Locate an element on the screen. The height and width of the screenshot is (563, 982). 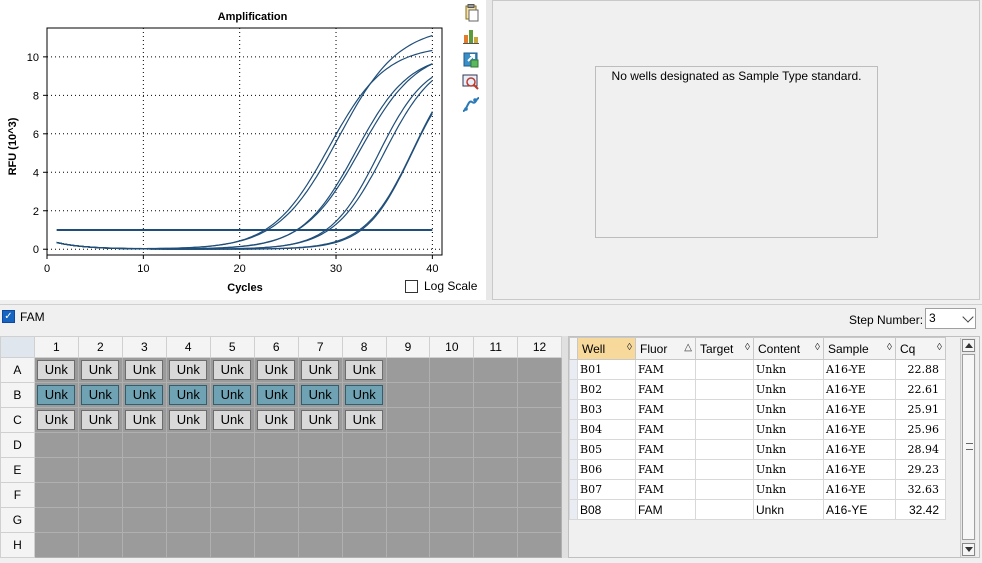
plate-well-a12 is located at coordinates (539, 370).